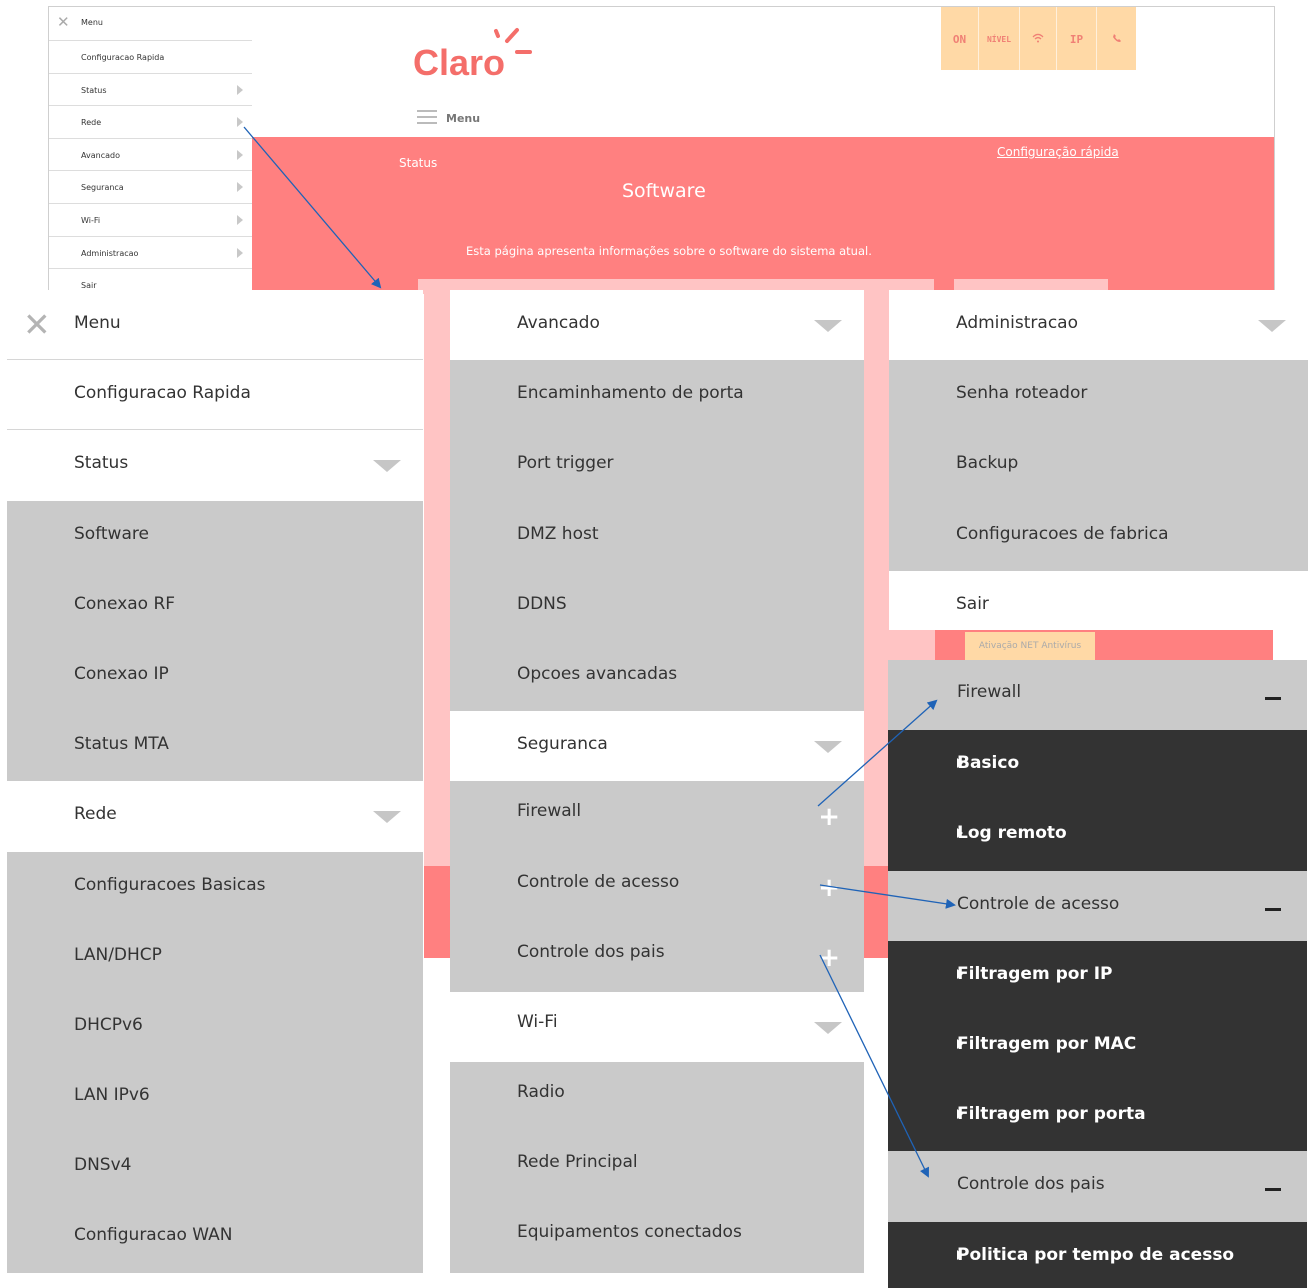  Describe the element at coordinates (459, 61) in the screenshot. I see `logo-text: Claro` at that location.